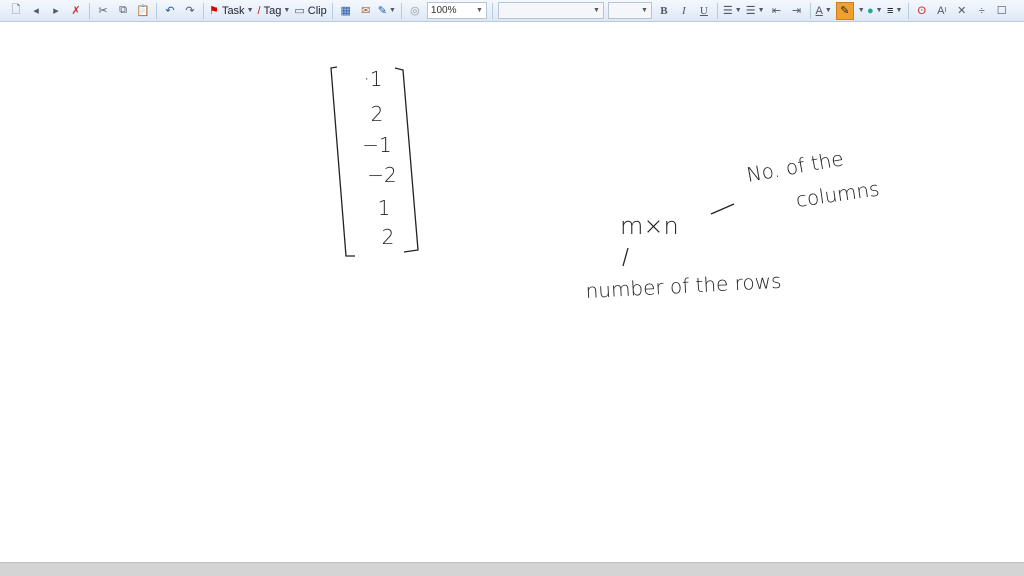 The width and height of the screenshot is (1024, 576). I want to click on rows-label: number of the rows, so click(683, 286).